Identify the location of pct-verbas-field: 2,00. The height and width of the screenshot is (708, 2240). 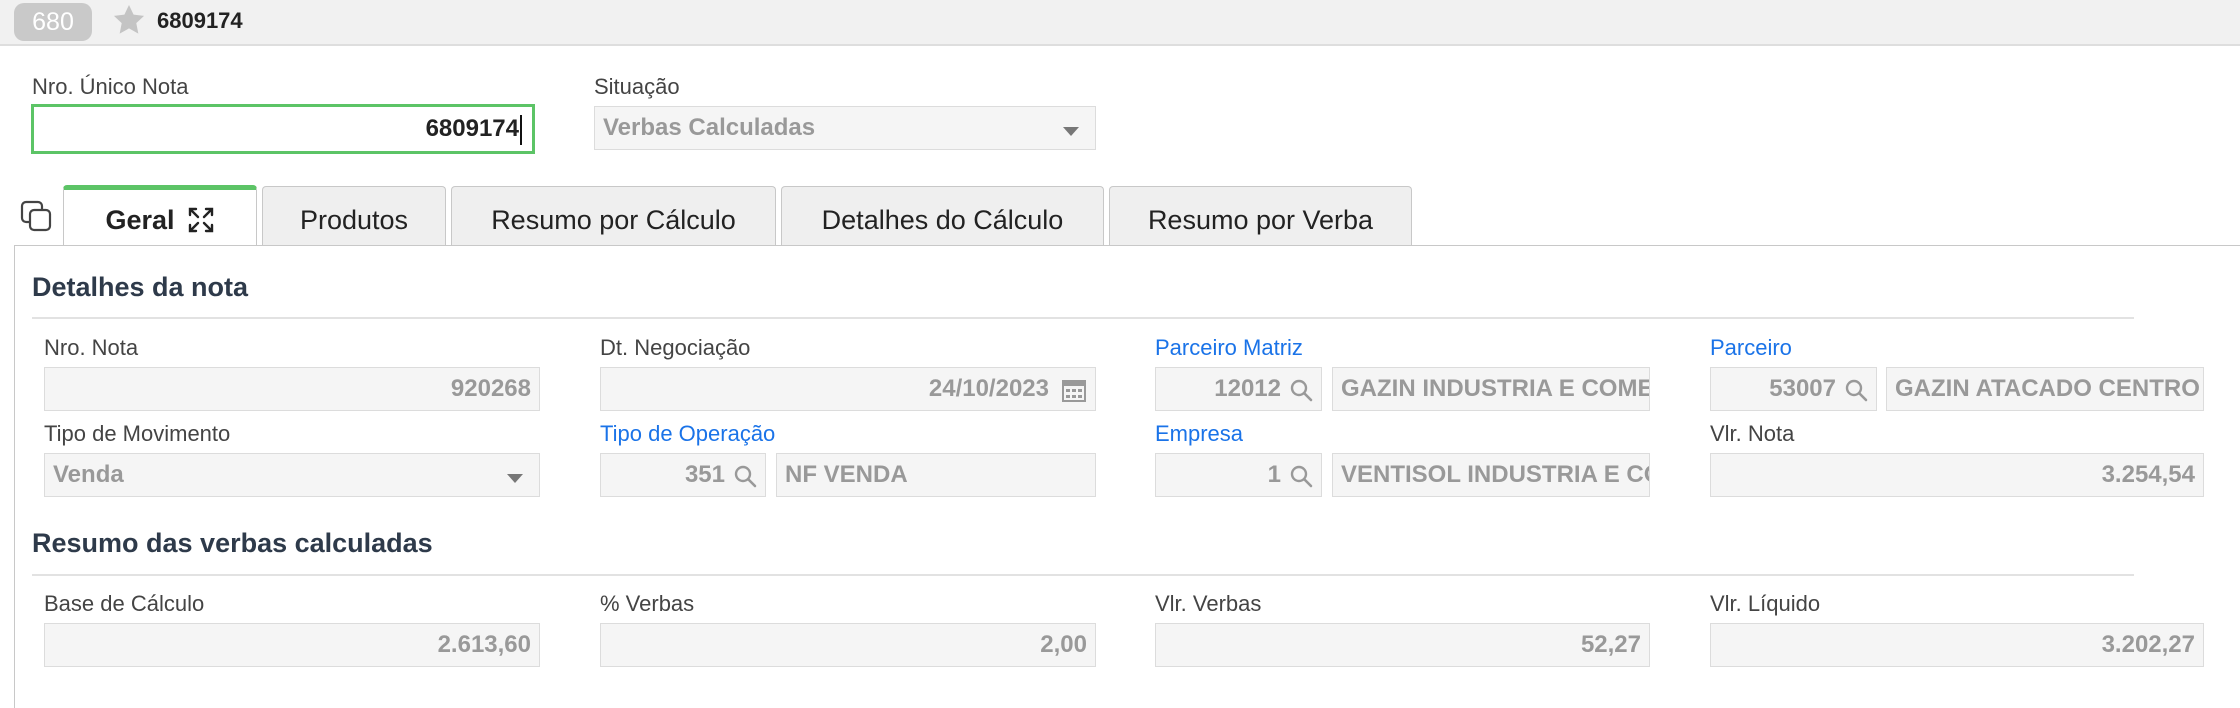
(848, 645).